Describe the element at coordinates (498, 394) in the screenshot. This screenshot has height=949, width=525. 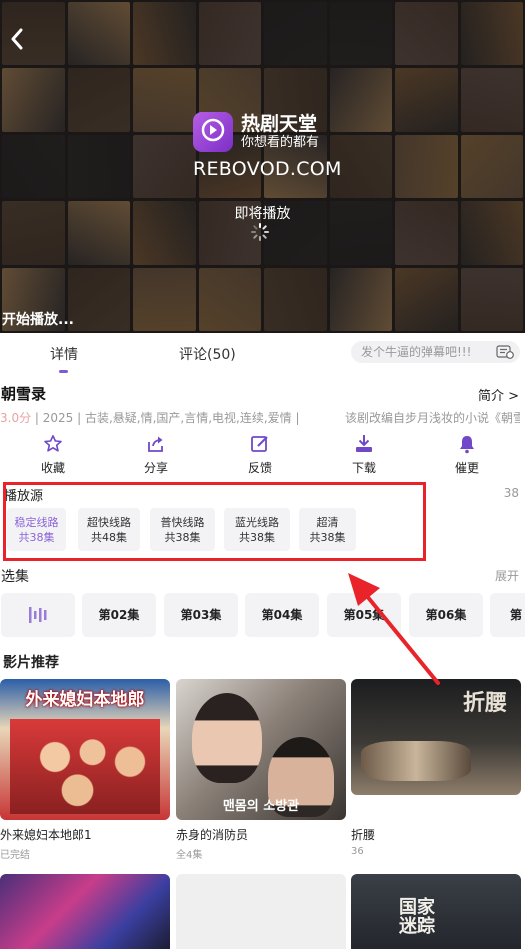
I see `intro-link: 简介 >` at that location.